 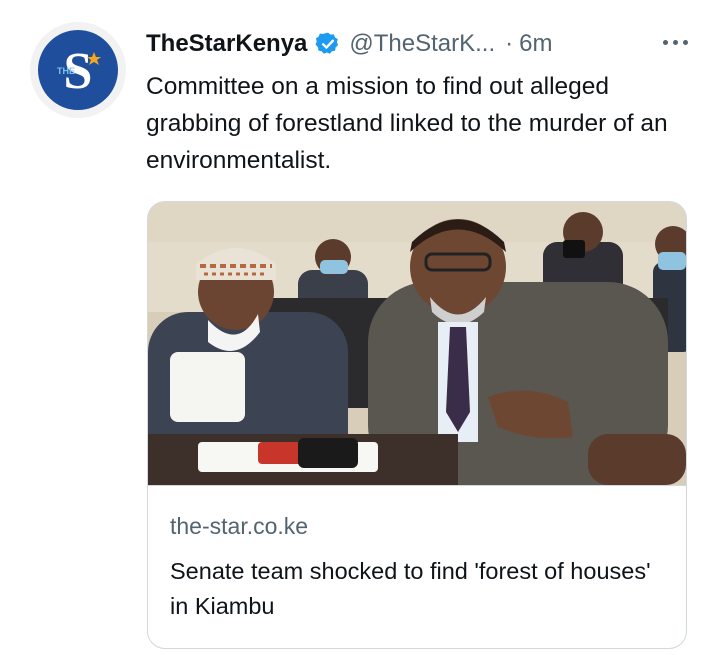 What do you see at coordinates (239, 526) in the screenshot?
I see `card-domain: the-star.co.ke` at bounding box center [239, 526].